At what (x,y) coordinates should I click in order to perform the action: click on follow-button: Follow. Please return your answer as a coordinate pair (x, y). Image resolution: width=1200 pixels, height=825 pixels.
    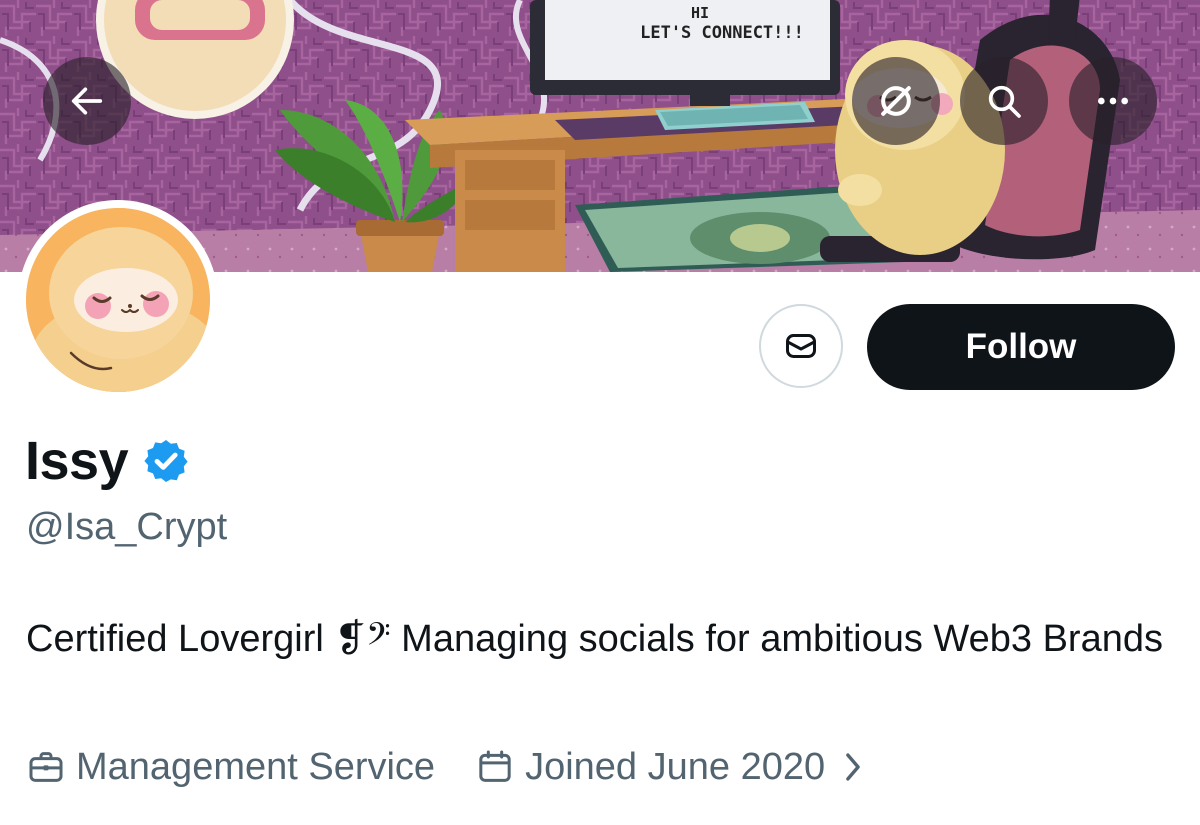
    Looking at the image, I should click on (1021, 347).